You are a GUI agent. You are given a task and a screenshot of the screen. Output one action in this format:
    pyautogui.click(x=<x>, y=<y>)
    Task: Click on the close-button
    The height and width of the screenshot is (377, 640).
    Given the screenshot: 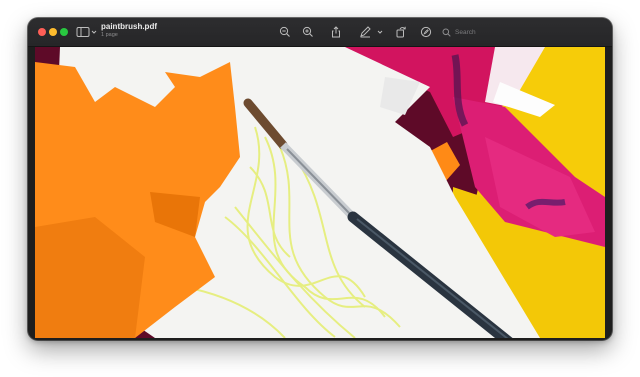 What is the action you would take?
    pyautogui.click(x=42, y=32)
    